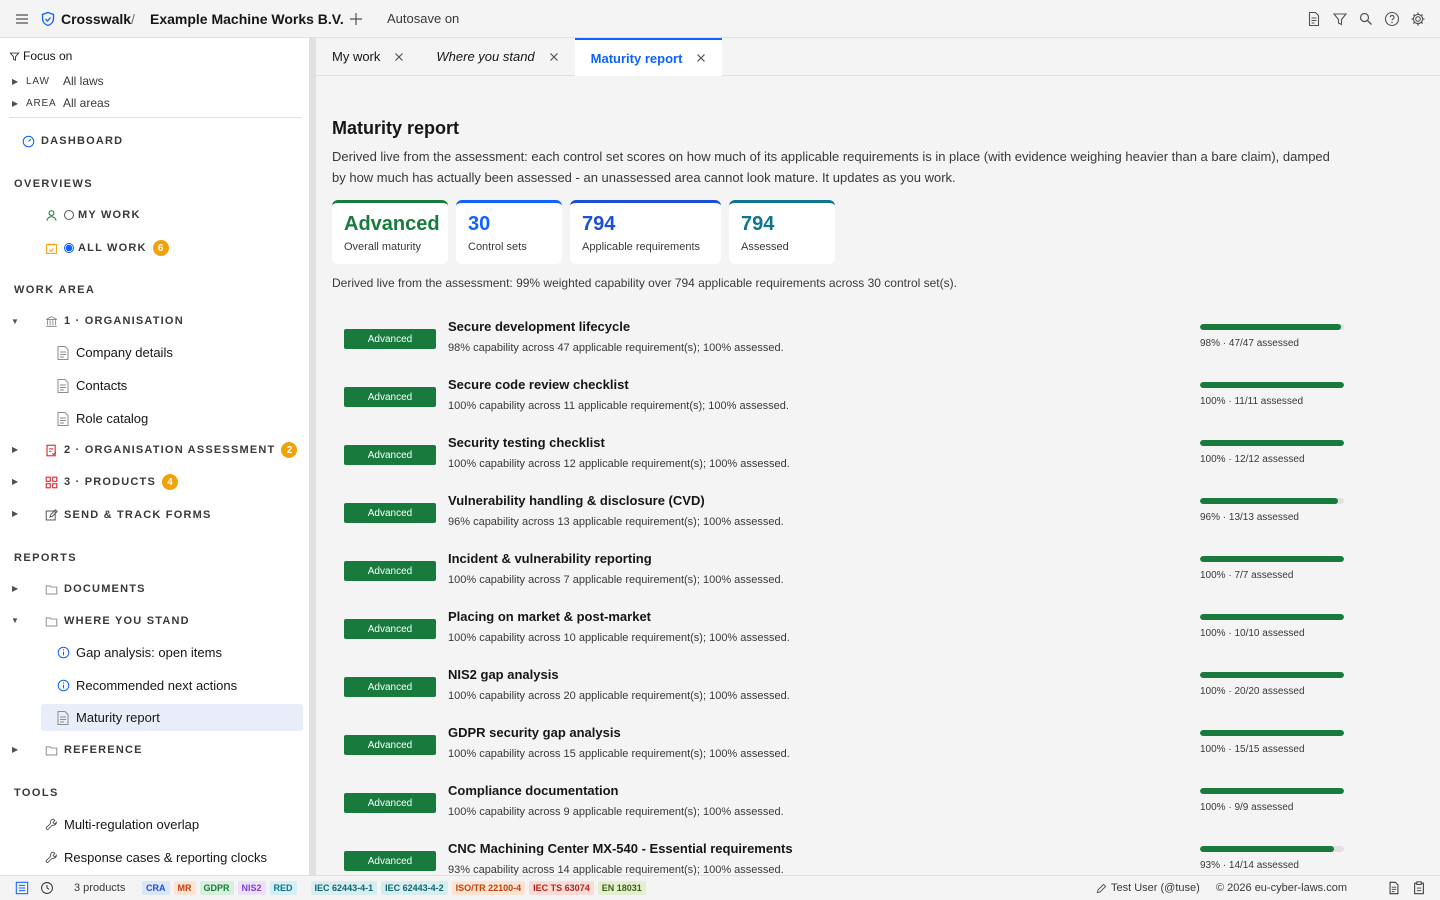 The height and width of the screenshot is (900, 1440). What do you see at coordinates (155, 857) in the screenshot?
I see `sidebar-item-response-cases: Response cases & reporting clocks` at bounding box center [155, 857].